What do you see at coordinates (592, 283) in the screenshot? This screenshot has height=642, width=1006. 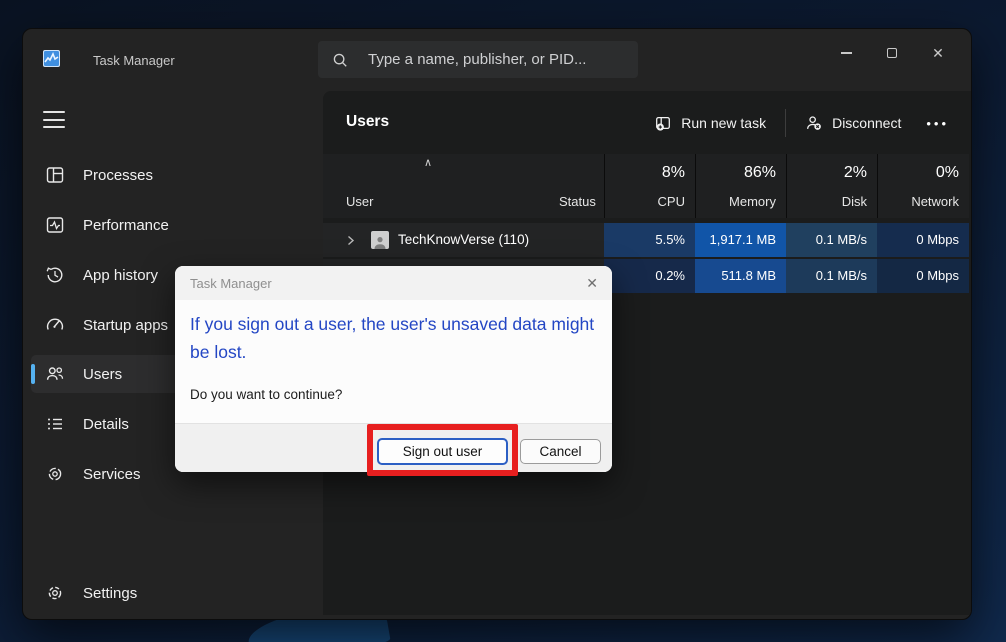 I see `dialog-close-icon: ✕` at bounding box center [592, 283].